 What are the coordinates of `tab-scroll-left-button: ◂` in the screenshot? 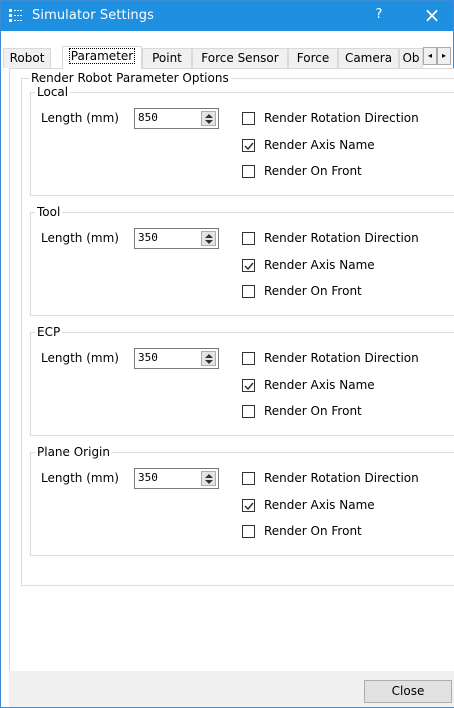 It's located at (430, 56).